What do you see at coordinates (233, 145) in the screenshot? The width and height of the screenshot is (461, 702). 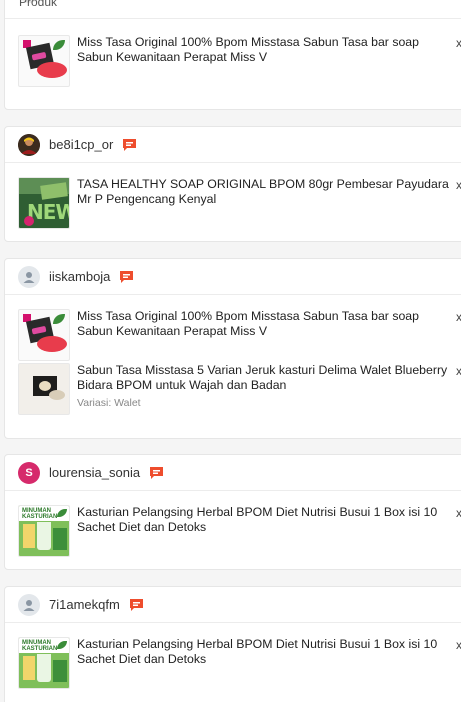 I see `buyer-header: be8i1cp_or` at bounding box center [233, 145].